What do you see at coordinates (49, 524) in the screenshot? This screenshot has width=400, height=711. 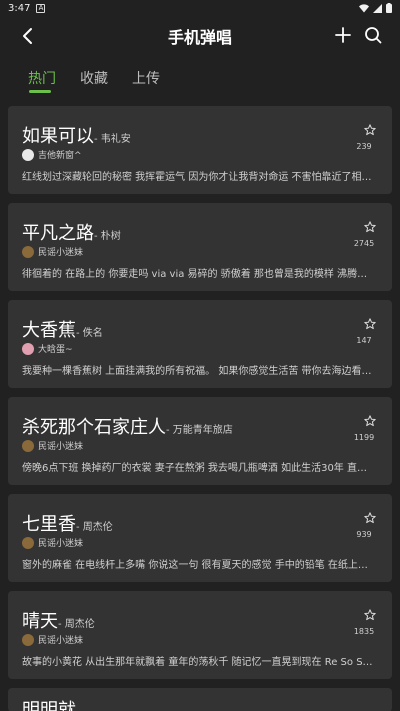 I see `song-title: 七里香` at bounding box center [49, 524].